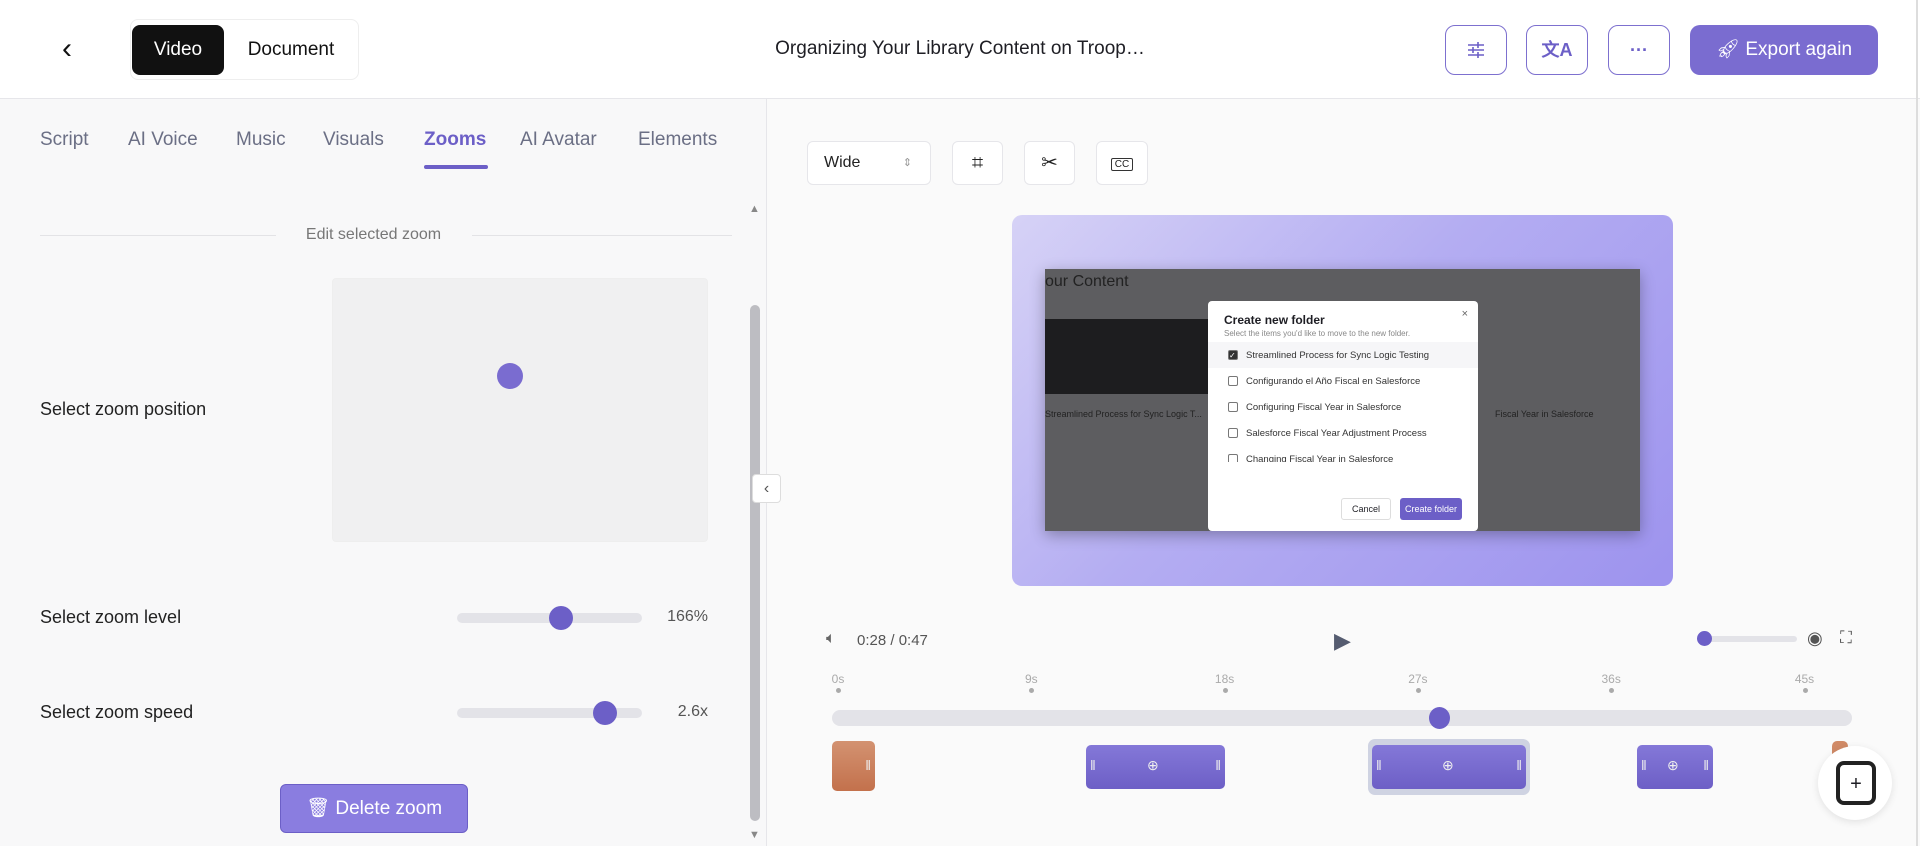  What do you see at coordinates (853, 766) in the screenshot?
I see `intro-clip: ‖` at bounding box center [853, 766].